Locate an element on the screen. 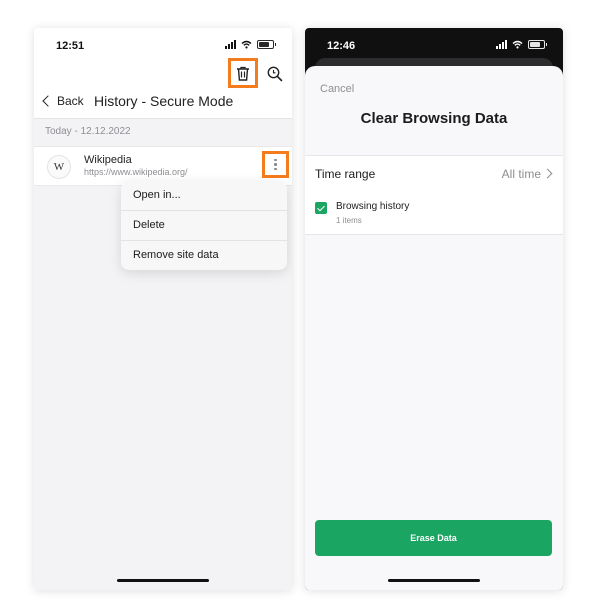  chevron-right-icon is located at coordinates (547, 173).